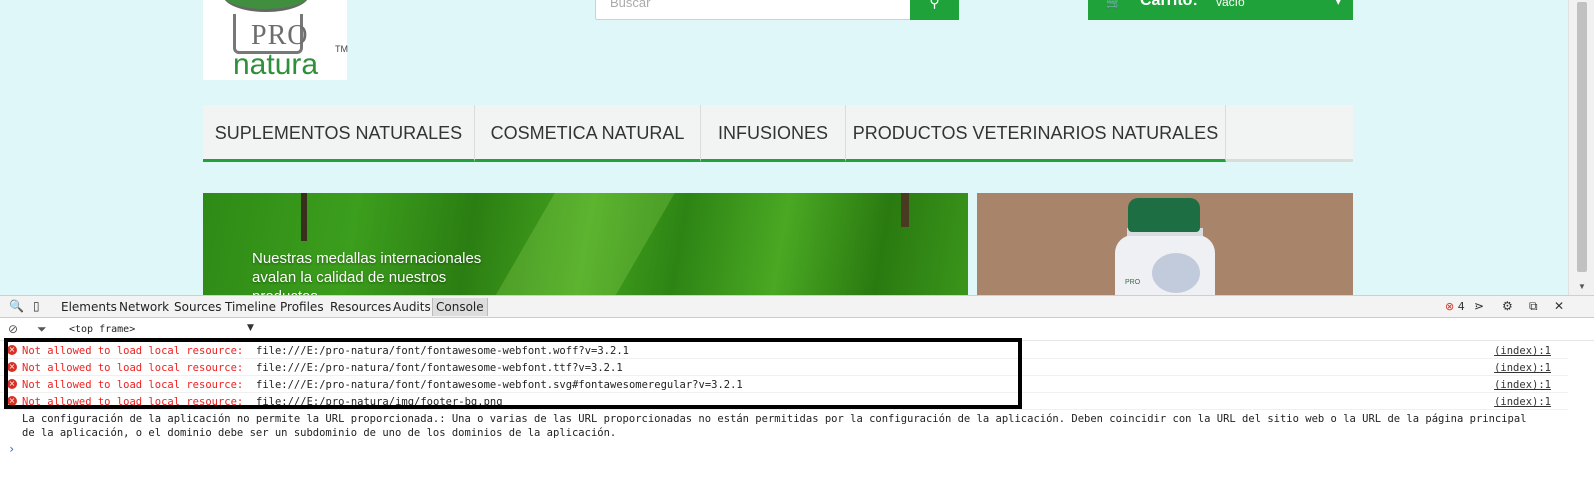 Image resolution: width=1594 pixels, height=502 pixels. What do you see at coordinates (513, 373) in the screenshot?
I see `annotation-highlight-box` at bounding box center [513, 373].